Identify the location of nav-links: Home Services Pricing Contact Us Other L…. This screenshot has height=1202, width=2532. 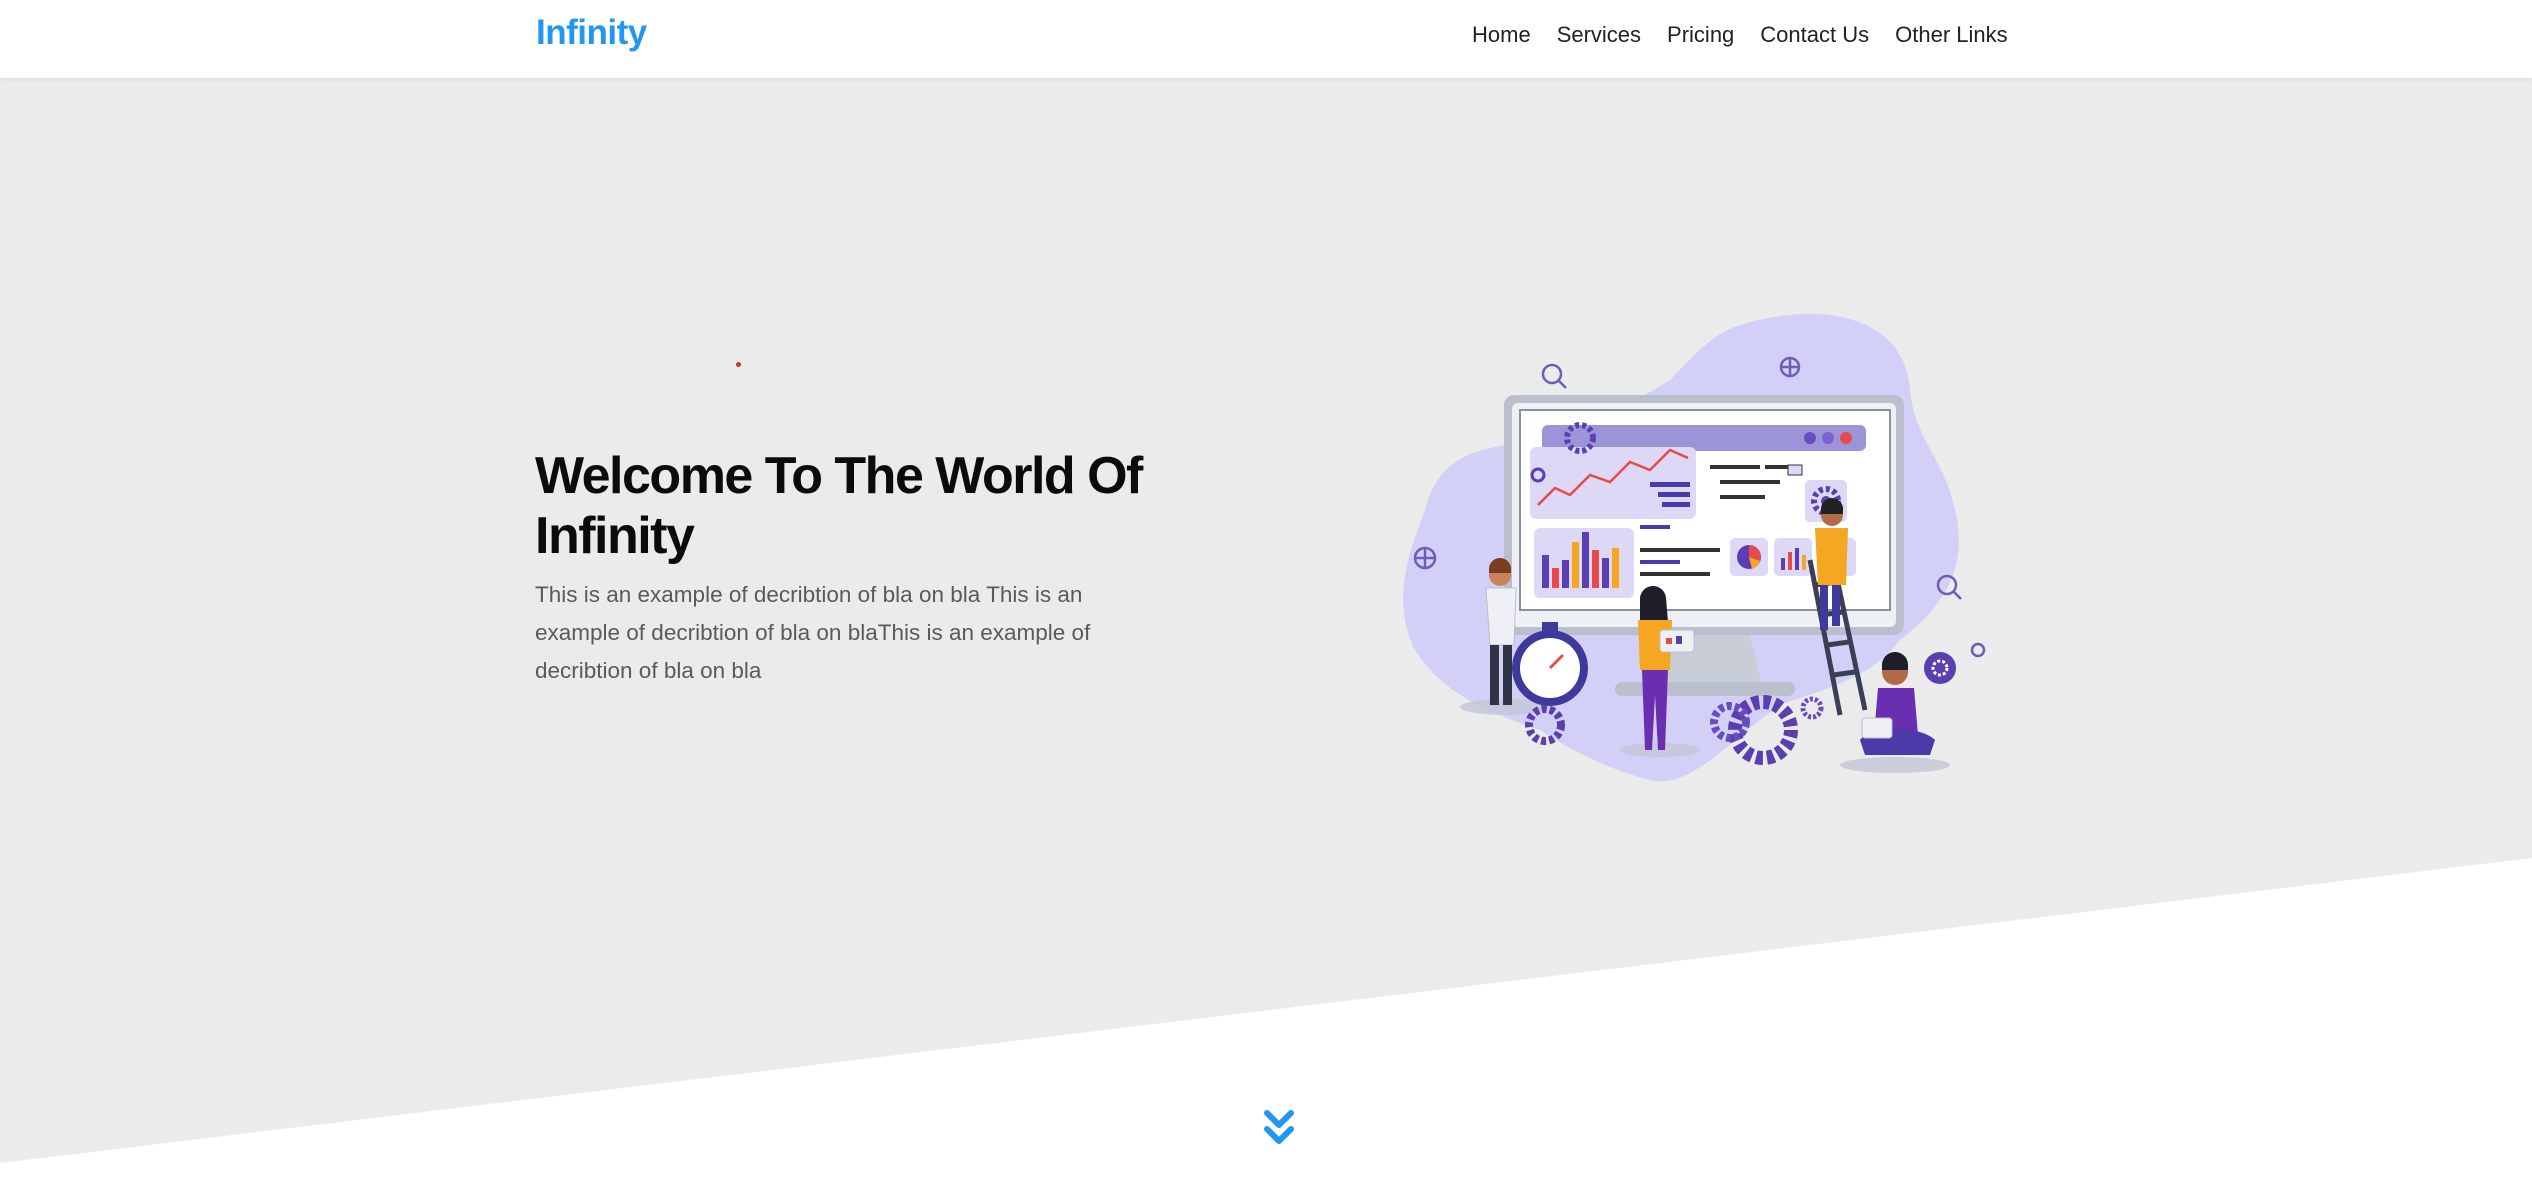
(1740, 35).